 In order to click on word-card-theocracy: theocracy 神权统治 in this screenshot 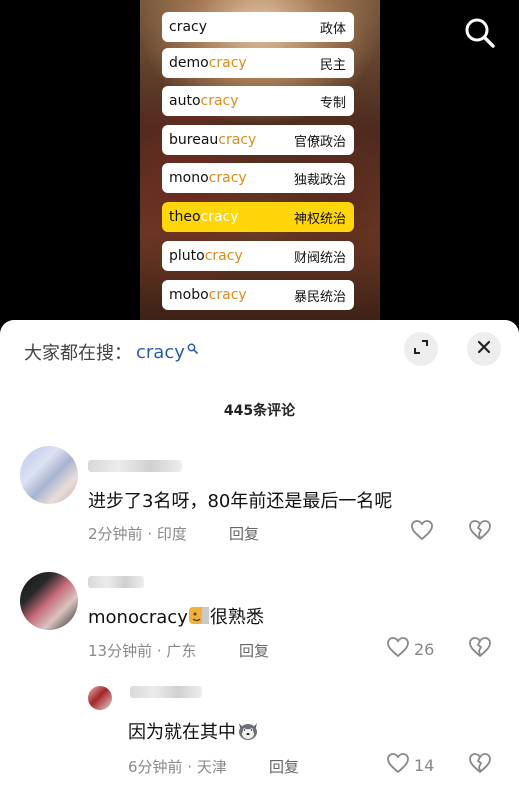, I will do `click(258, 217)`.